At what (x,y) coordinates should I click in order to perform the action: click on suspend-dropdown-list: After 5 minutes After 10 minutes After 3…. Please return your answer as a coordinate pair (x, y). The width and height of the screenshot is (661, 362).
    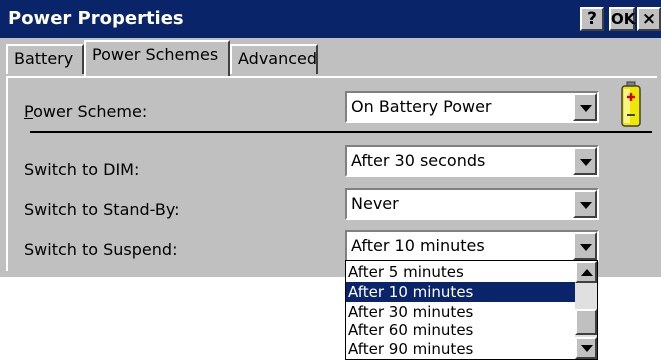
    Looking at the image, I should click on (471, 310).